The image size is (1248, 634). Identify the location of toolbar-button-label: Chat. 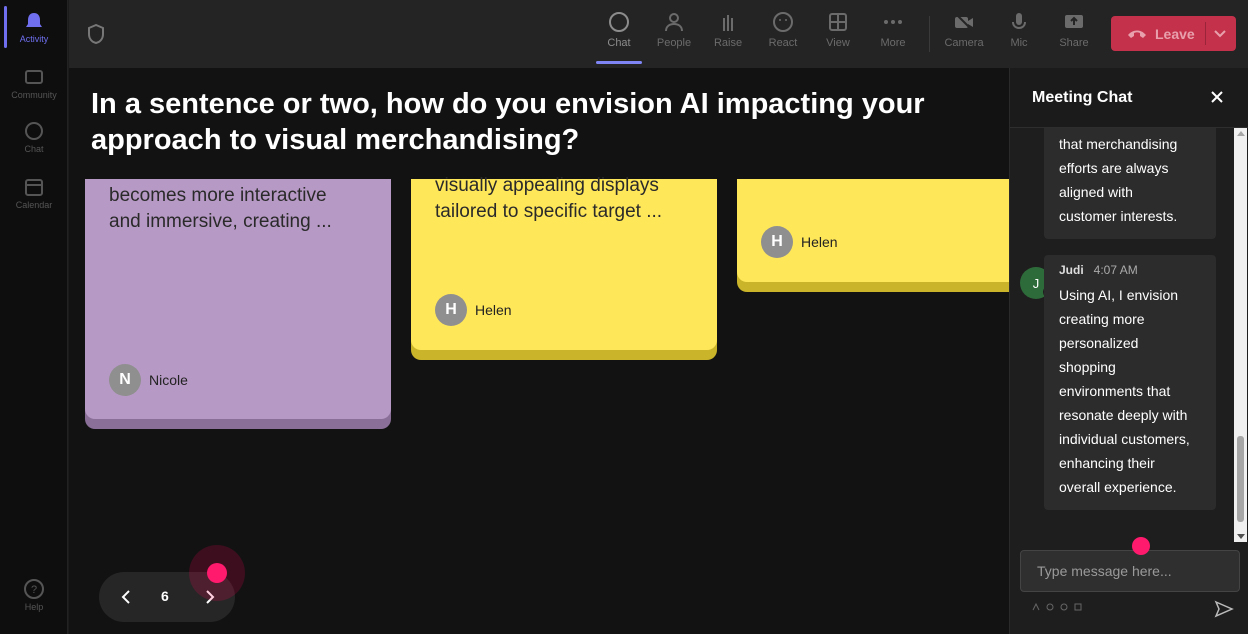
(619, 43).